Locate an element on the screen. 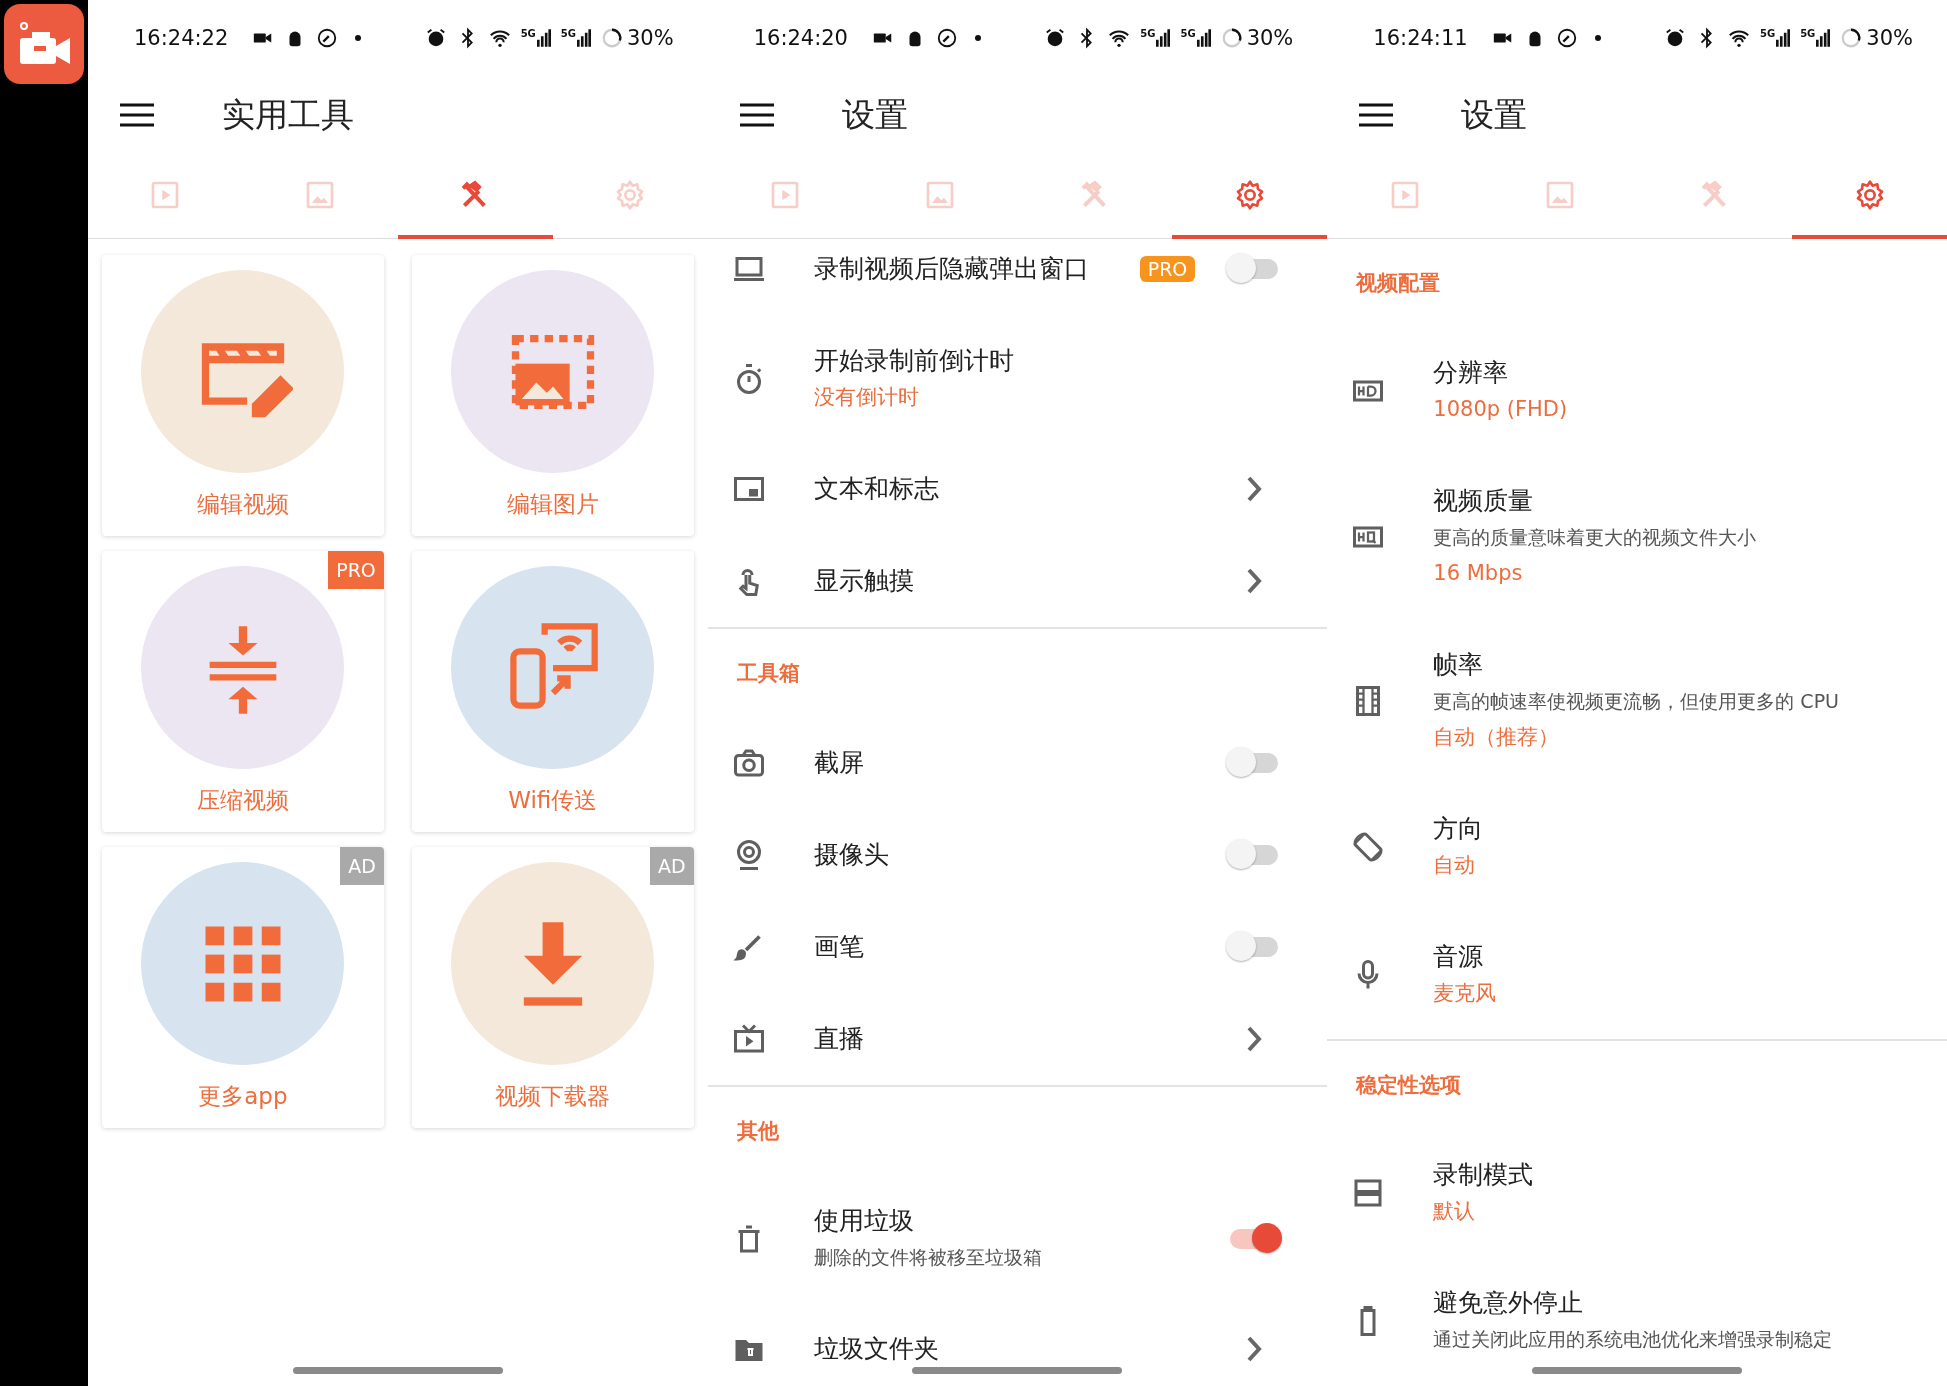 The height and width of the screenshot is (1386, 1947). tool-label: 编辑图片 is located at coordinates (552, 504).